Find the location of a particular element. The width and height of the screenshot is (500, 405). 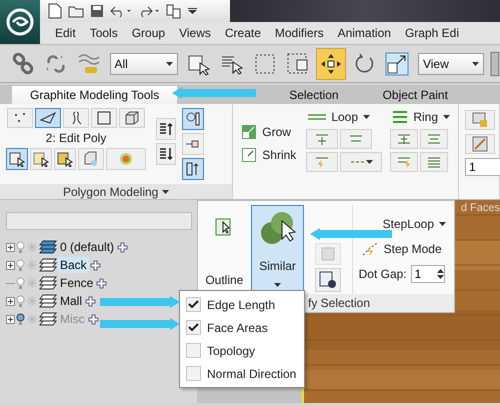

steploop-button: StepLoop is located at coordinates (414, 224).